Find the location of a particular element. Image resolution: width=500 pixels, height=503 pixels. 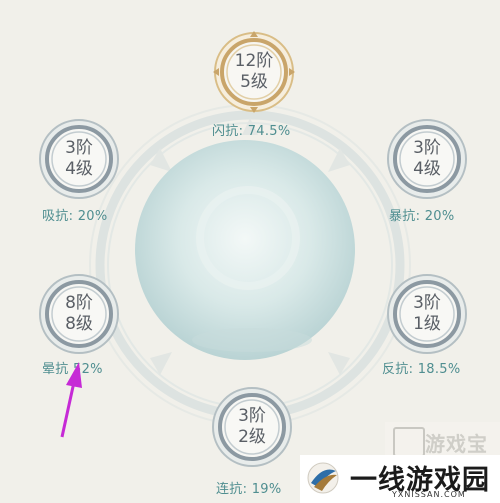

site-url: YXNISSAN.COM is located at coordinates (429, 494).